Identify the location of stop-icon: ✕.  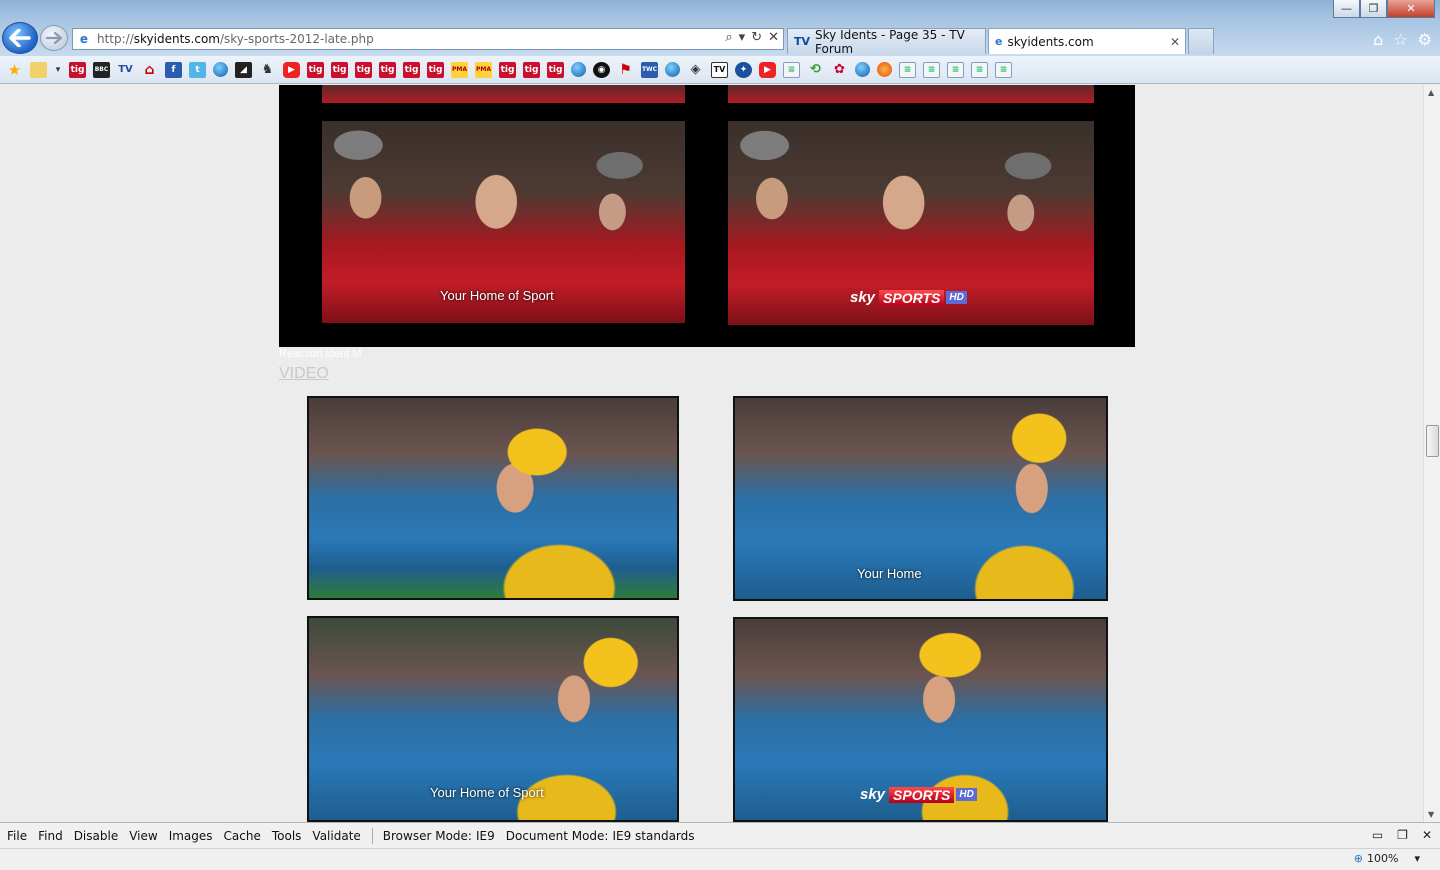
(773, 37).